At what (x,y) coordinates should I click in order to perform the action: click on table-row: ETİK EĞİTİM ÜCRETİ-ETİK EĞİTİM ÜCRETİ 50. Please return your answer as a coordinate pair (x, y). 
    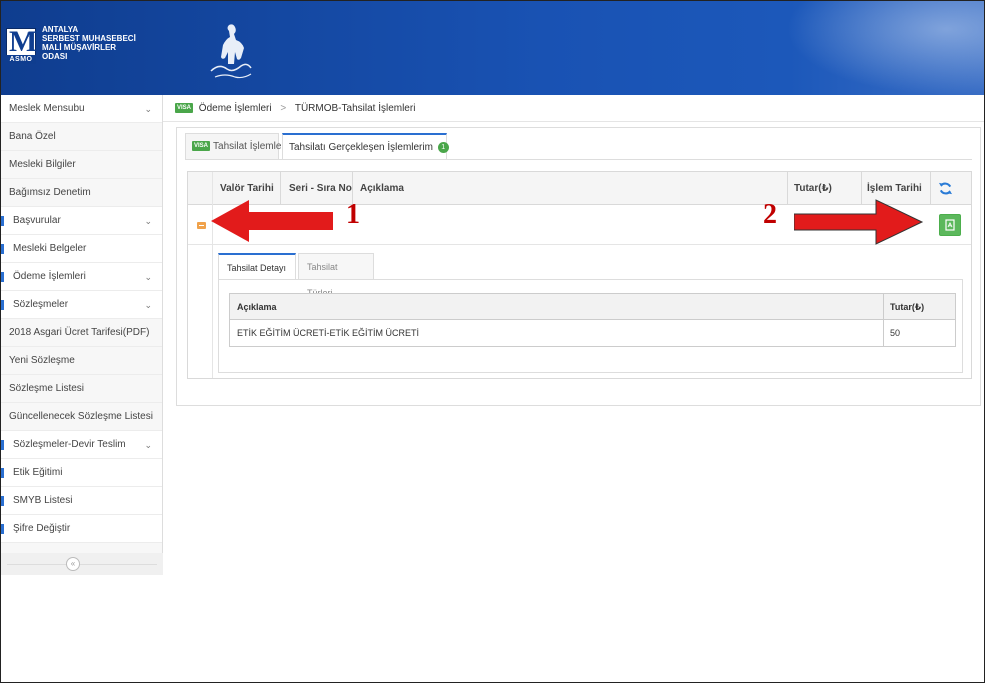
    Looking at the image, I should click on (592, 333).